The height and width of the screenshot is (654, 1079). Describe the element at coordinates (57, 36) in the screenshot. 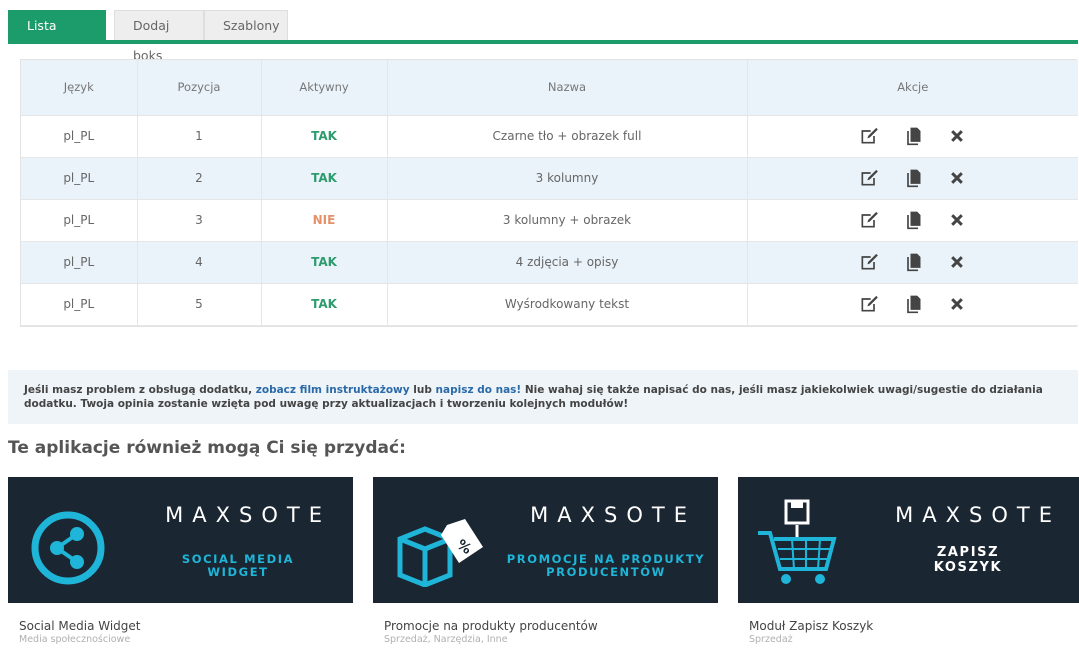

I see `tab-lista-boksow: Lista boksów` at that location.